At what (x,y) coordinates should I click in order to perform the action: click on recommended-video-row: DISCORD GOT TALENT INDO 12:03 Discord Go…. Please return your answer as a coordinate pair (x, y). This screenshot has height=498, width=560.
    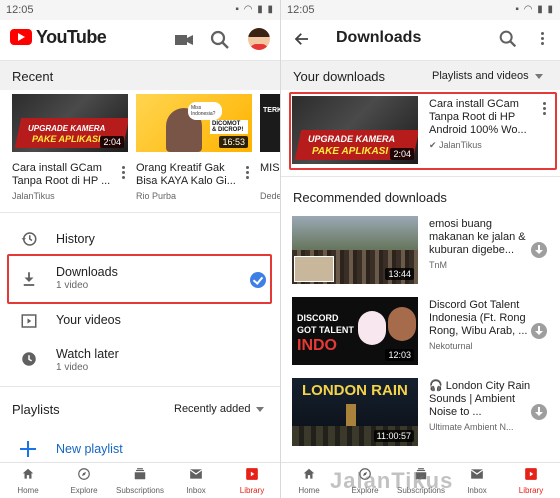
    Looking at the image, I should click on (420, 332).